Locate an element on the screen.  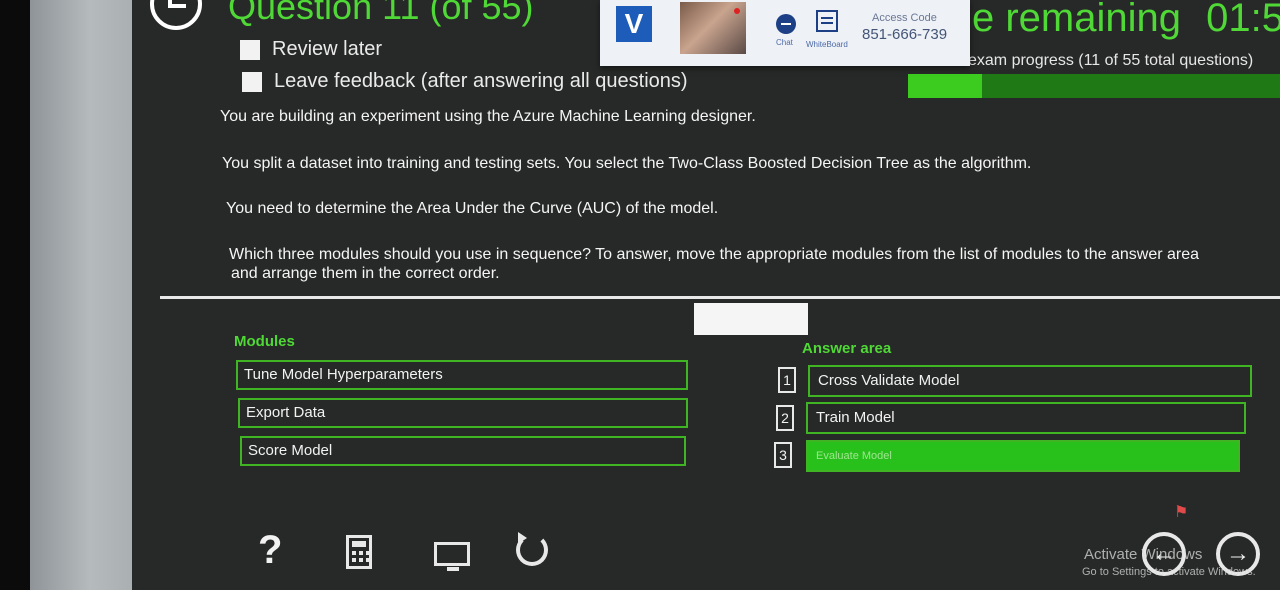
question-title: Question 11 (of 55) is located at coordinates (381, 13).